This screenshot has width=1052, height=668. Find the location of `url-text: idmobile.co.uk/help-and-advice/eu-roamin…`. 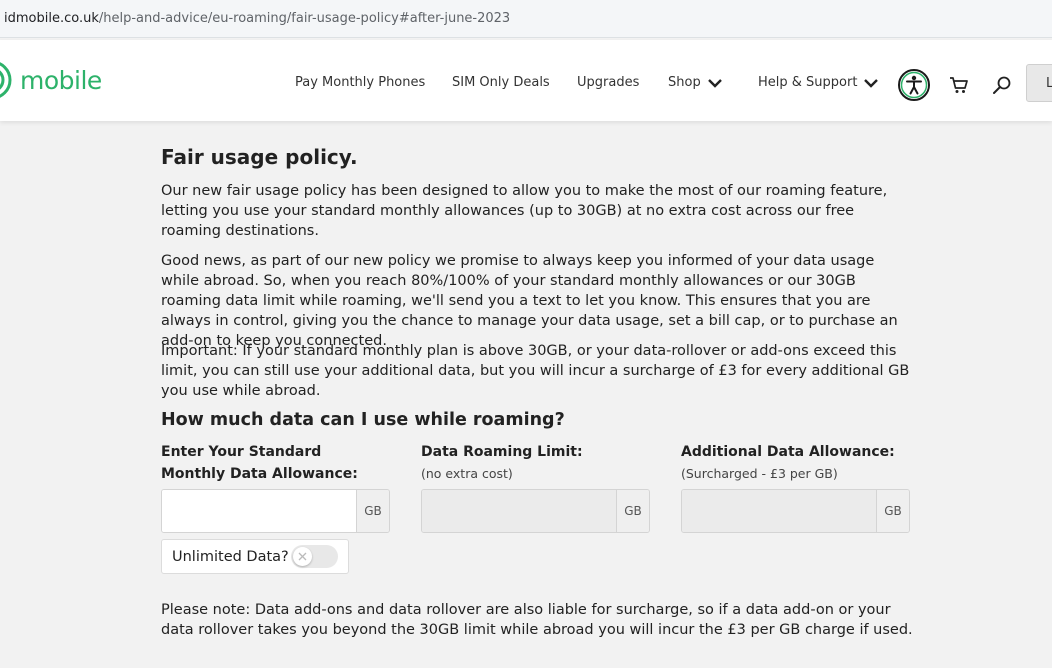

url-text: idmobile.co.uk/help-and-advice/eu-roamin… is located at coordinates (257, 18).